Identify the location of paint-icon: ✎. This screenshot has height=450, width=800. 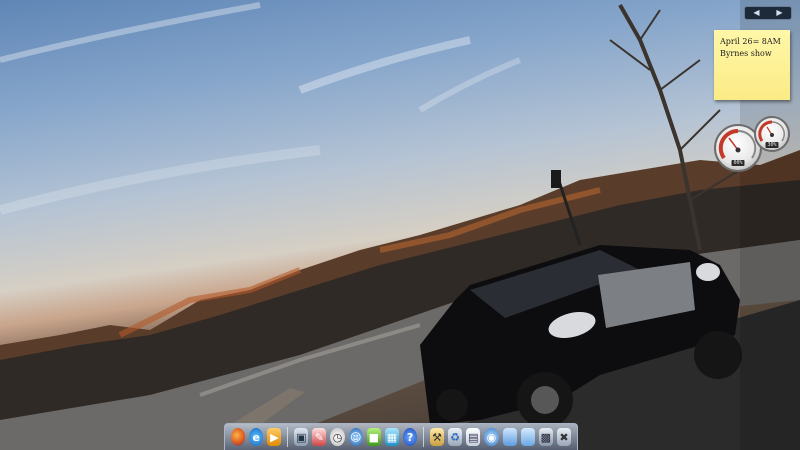
(319, 437).